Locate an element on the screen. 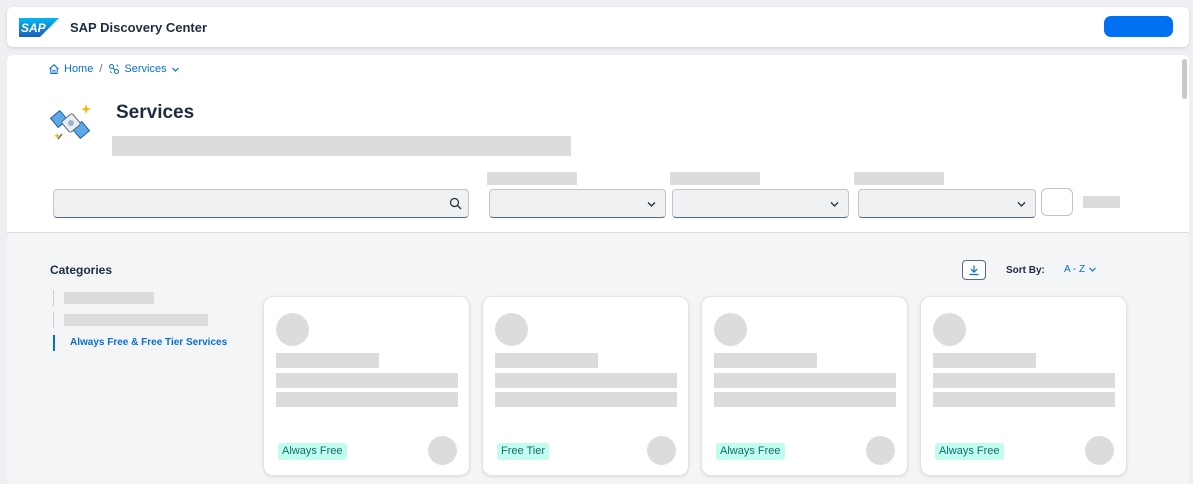  download-icon is located at coordinates (974, 270).